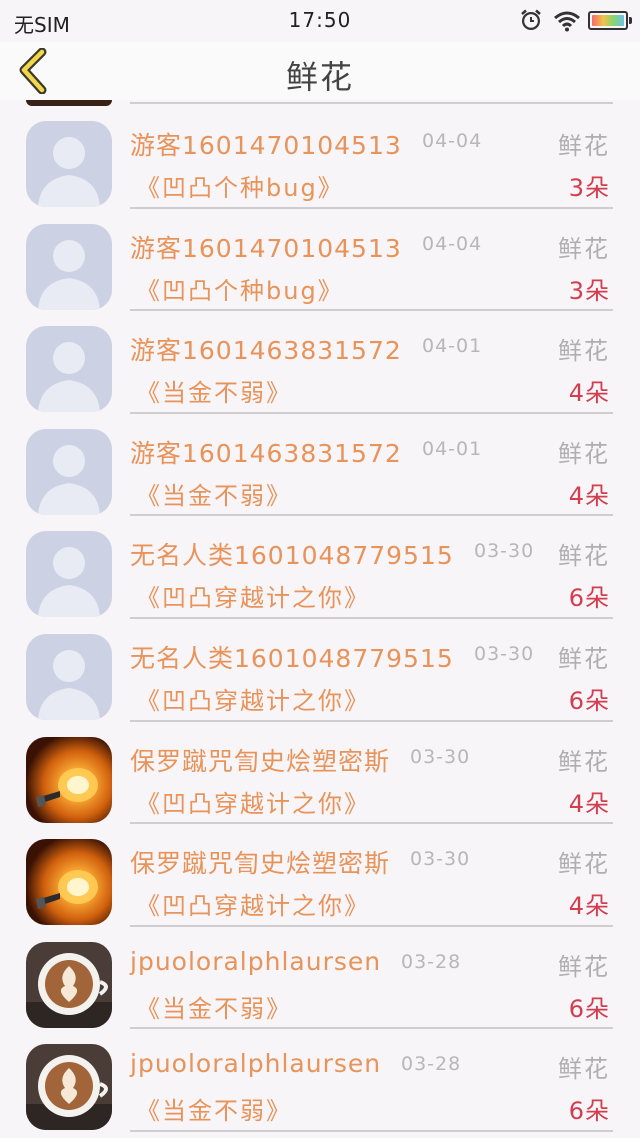 The width and height of the screenshot is (640, 1138). What do you see at coordinates (319, 77) in the screenshot?
I see `page-title: 鲜花` at bounding box center [319, 77].